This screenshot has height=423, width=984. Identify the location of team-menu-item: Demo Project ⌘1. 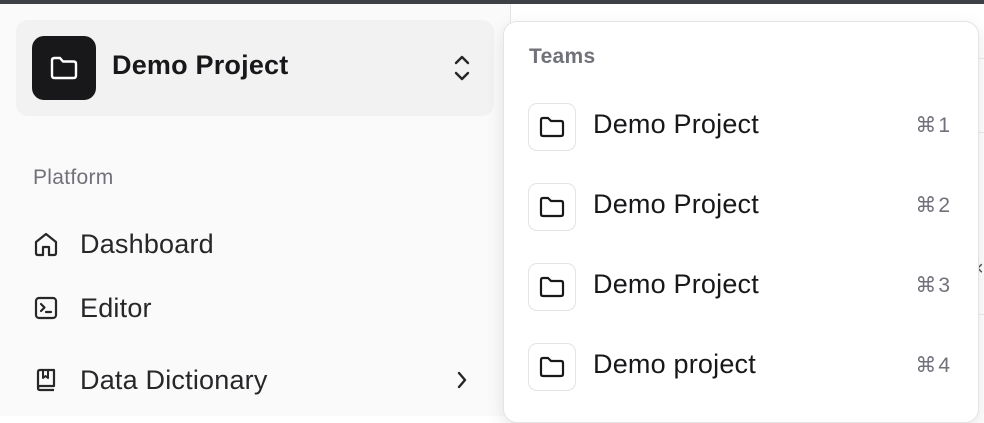
(741, 127).